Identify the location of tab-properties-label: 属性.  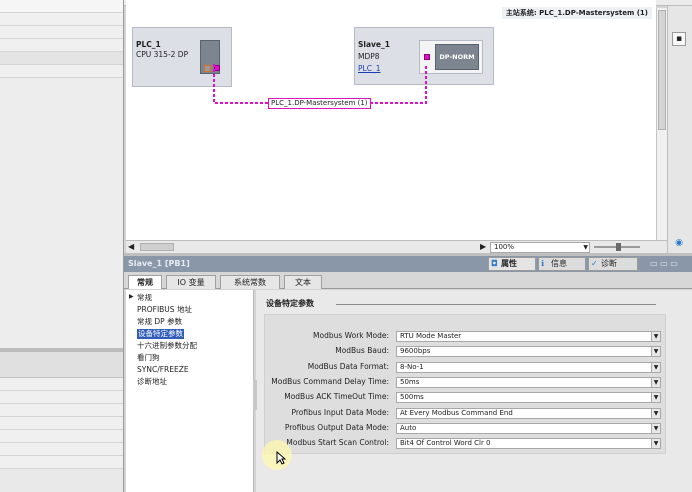
(509, 263).